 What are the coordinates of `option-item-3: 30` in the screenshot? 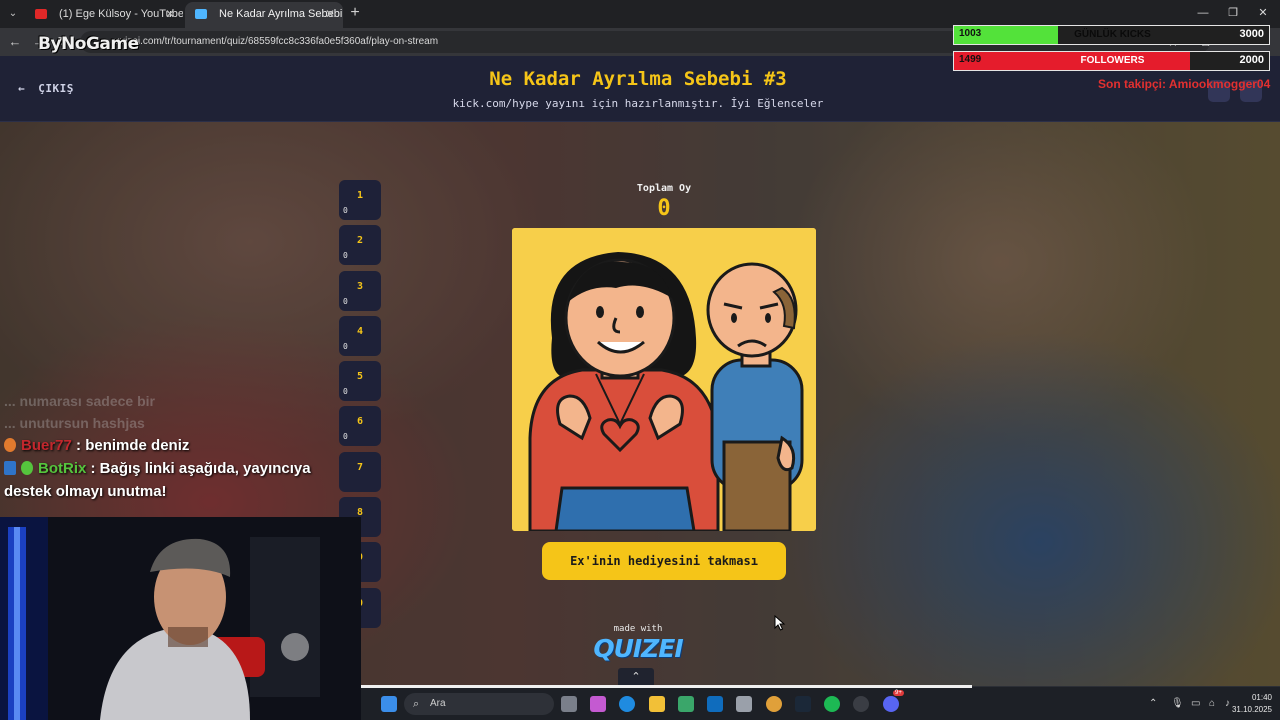 It's located at (360, 290).